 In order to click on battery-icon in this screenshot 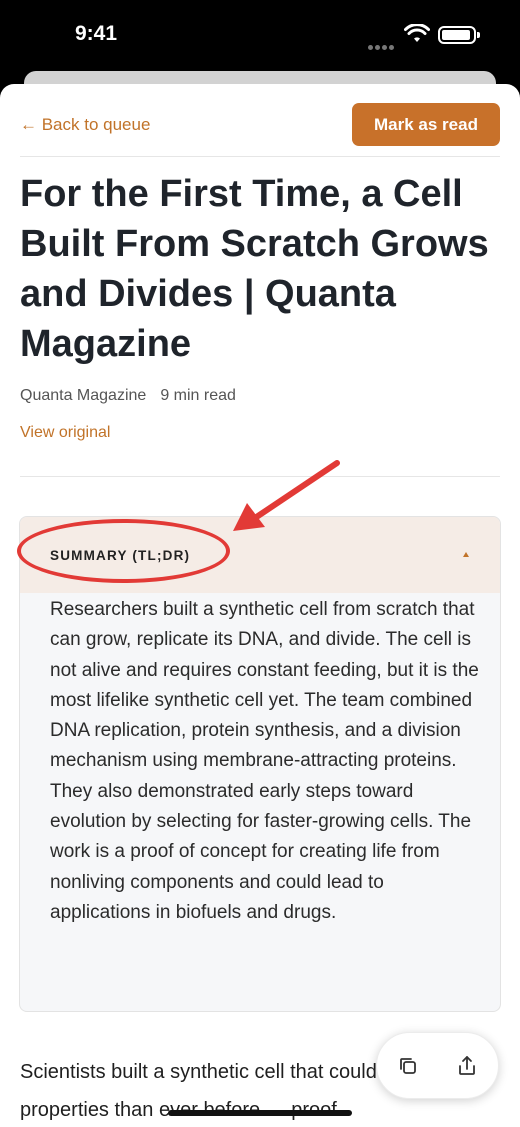, I will do `click(459, 35)`.